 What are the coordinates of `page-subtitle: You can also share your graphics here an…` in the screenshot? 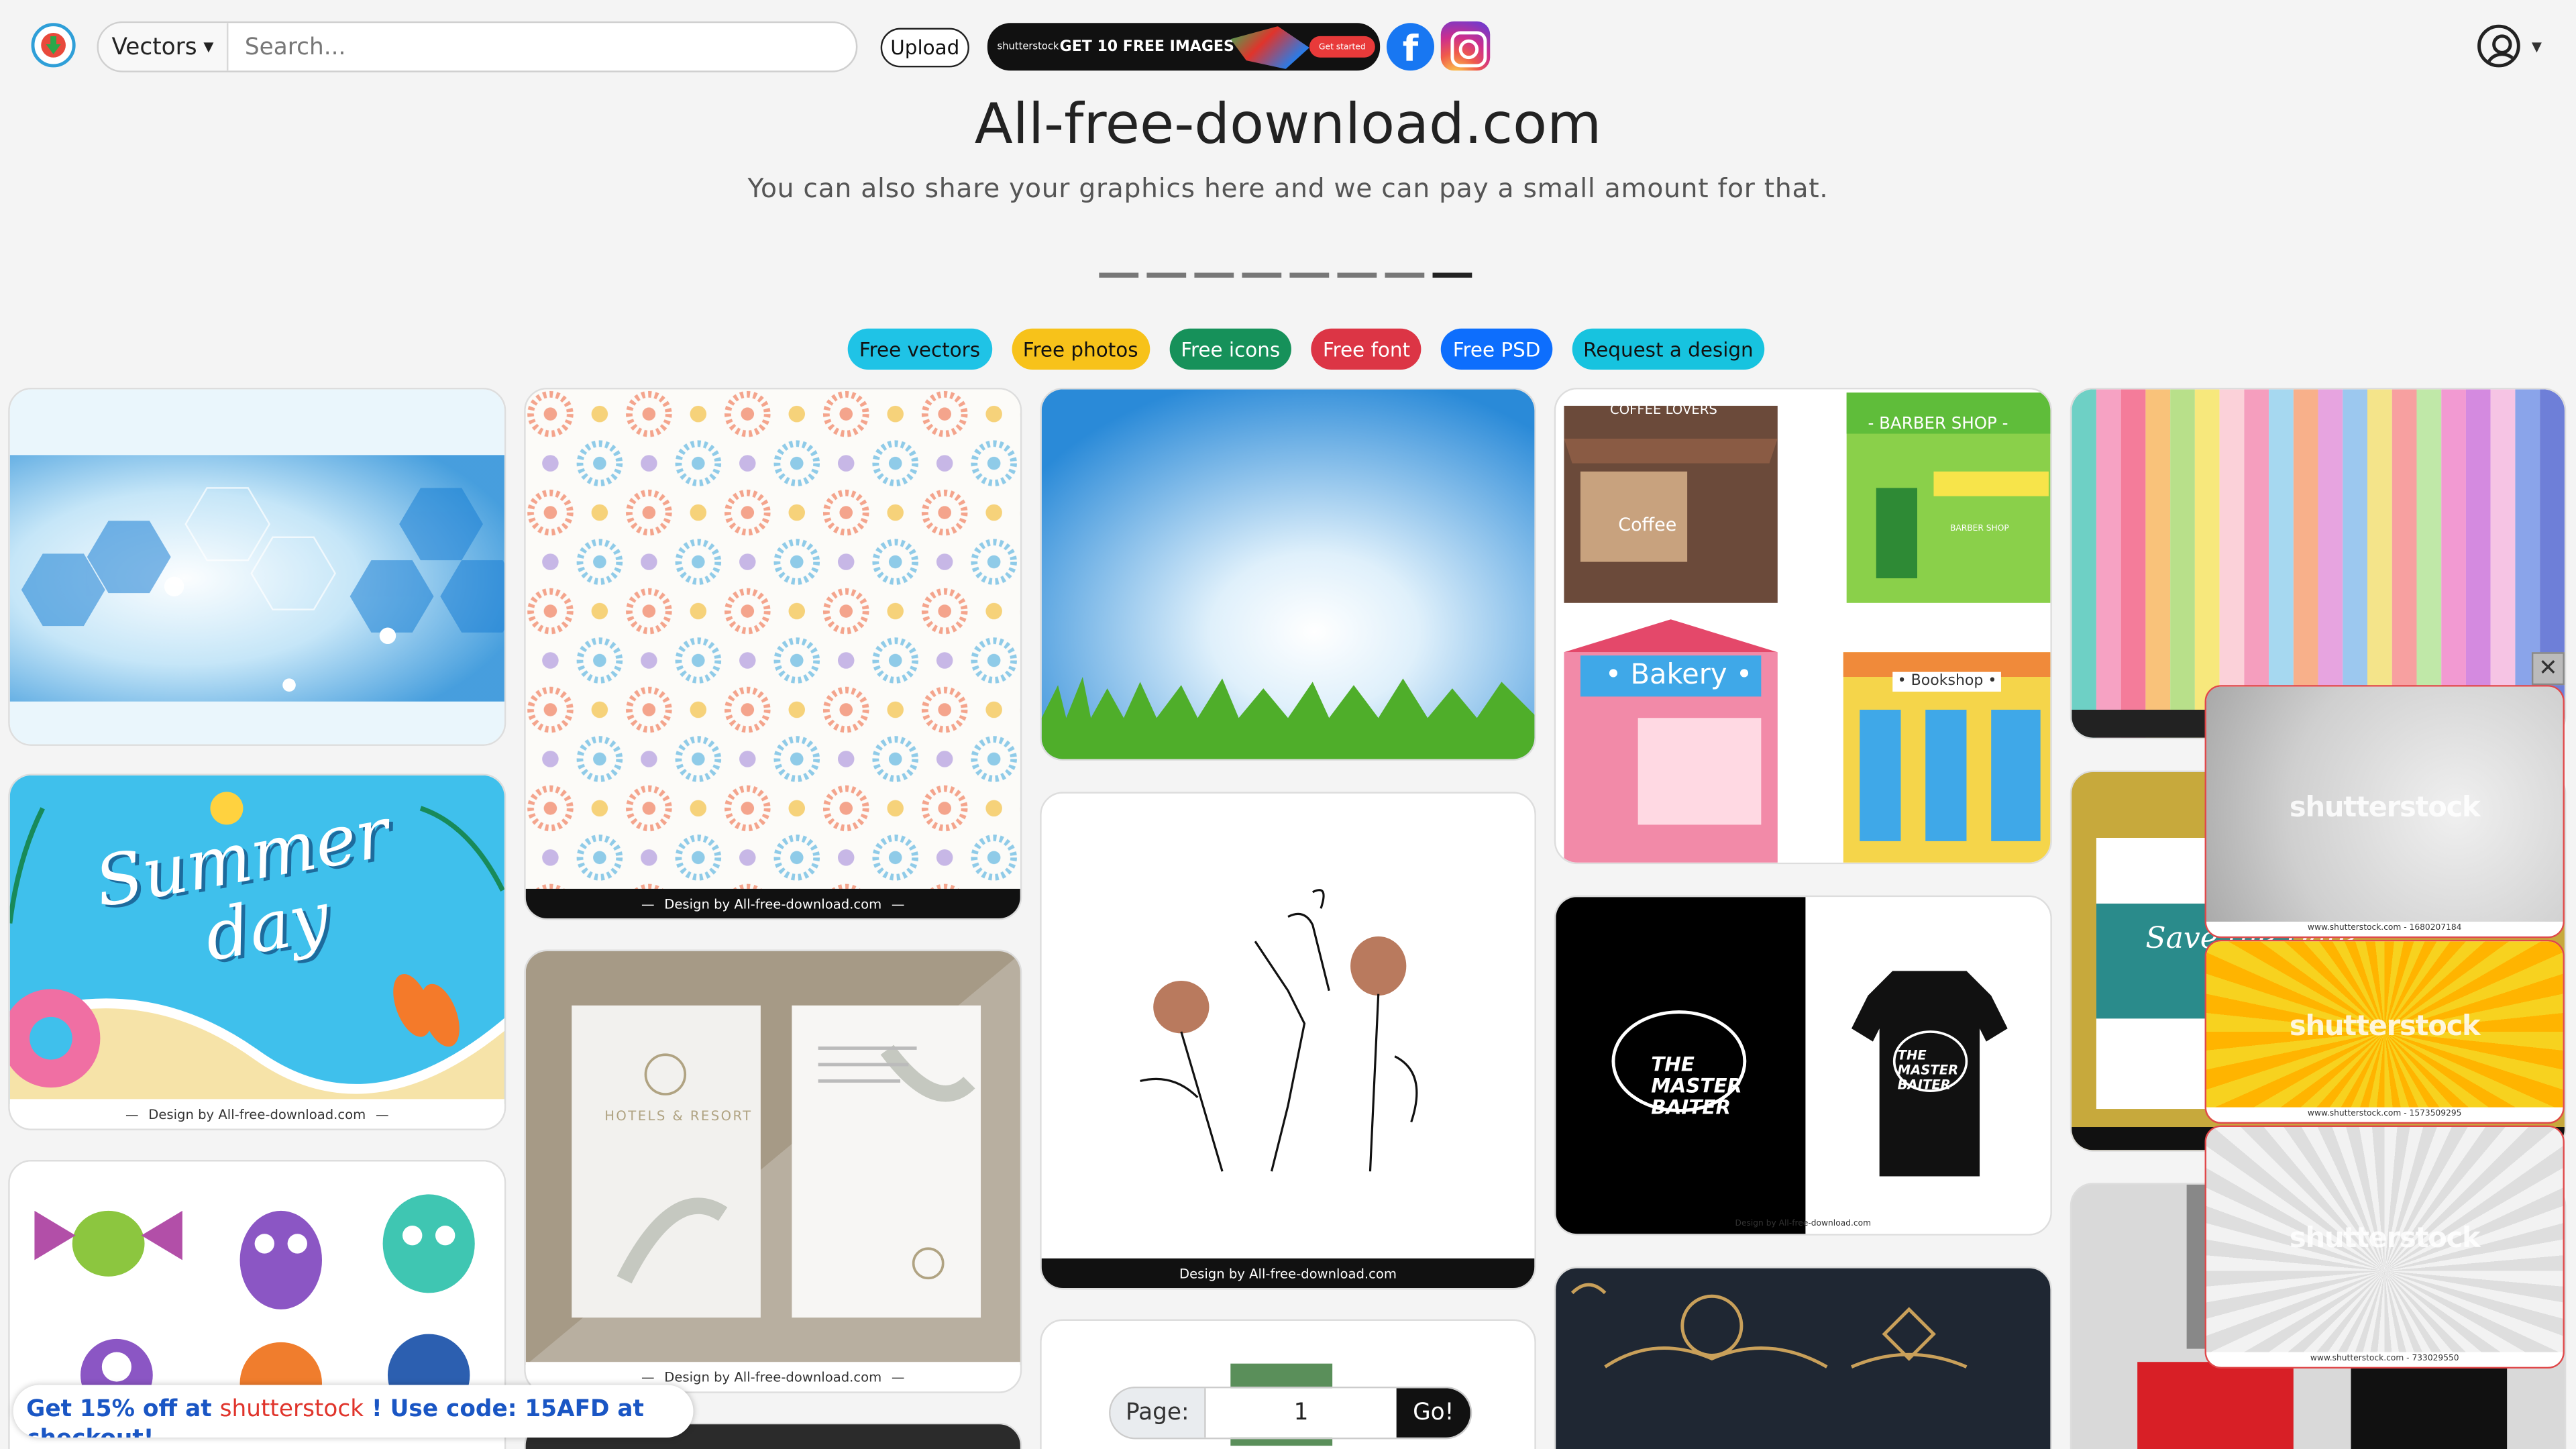 It's located at (1288, 188).